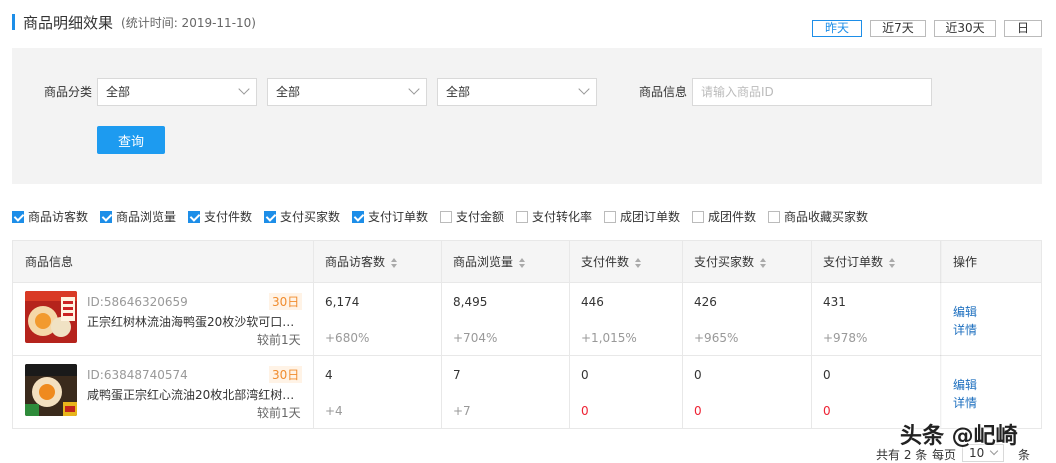  Describe the element at coordinates (698, 375) in the screenshot. I see `paid-buyers-value: 0` at that location.